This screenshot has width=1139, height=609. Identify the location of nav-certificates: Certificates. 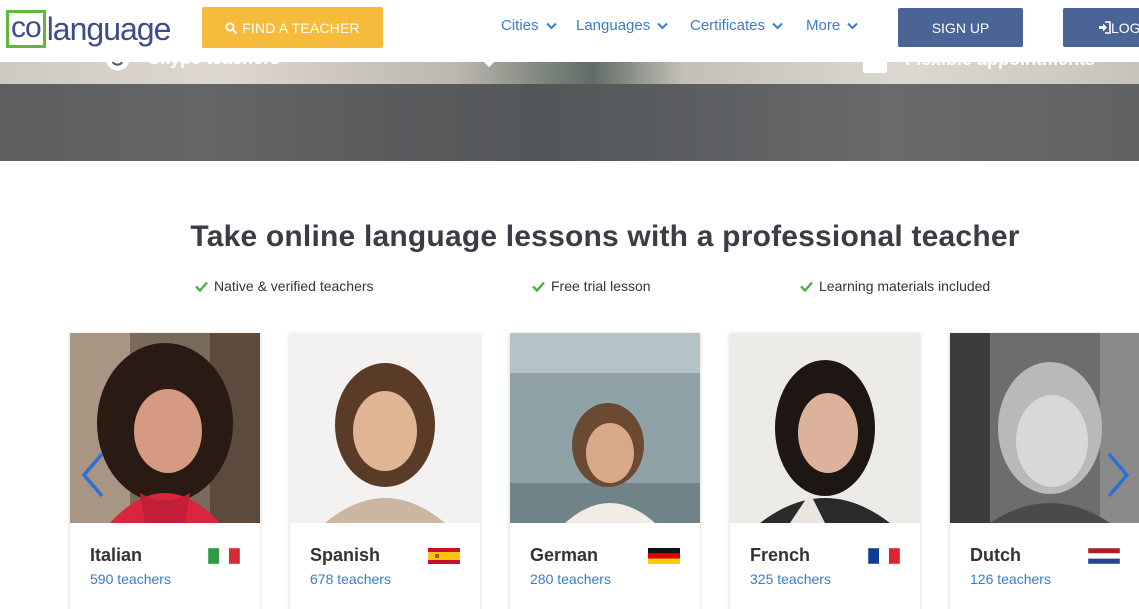
(736, 25).